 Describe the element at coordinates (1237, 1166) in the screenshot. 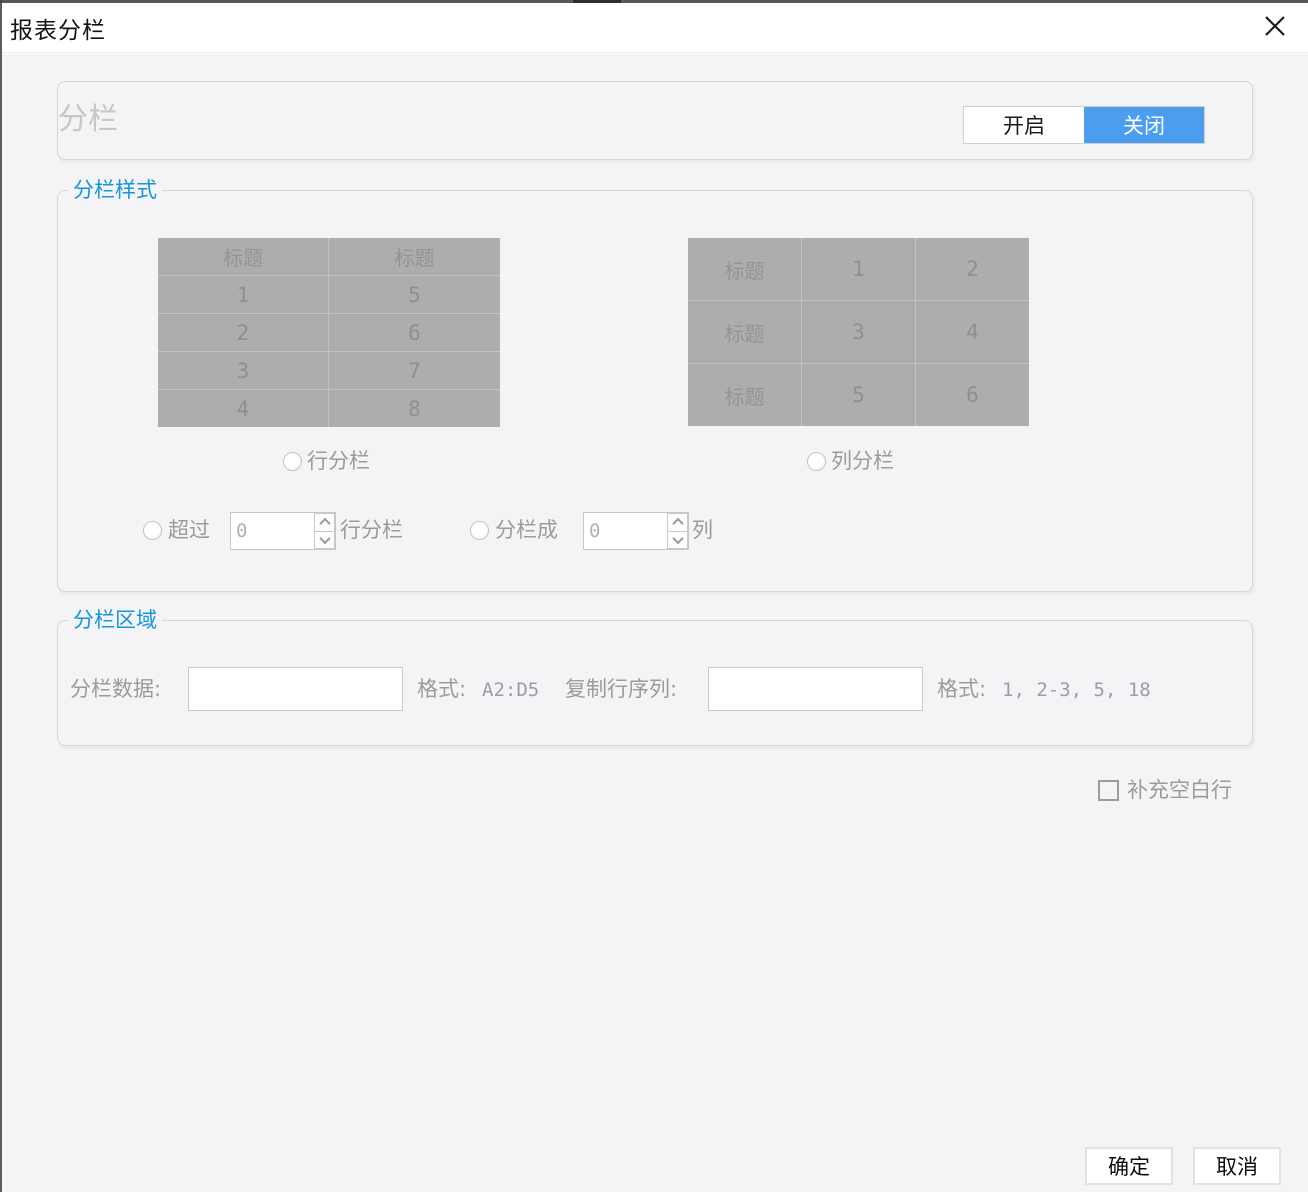

I see `cancel-button: 取消` at that location.